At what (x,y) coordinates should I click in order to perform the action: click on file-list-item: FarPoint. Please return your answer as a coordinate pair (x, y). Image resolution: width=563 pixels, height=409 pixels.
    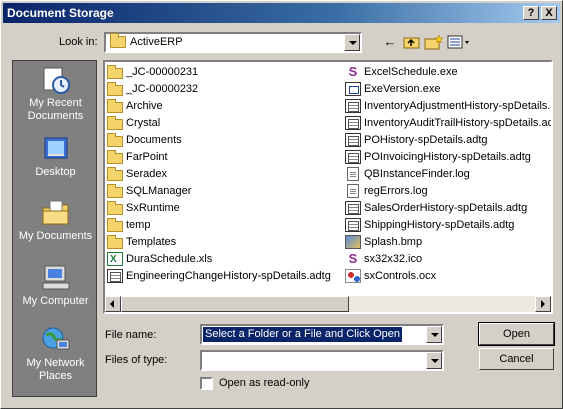
    Looking at the image, I should click on (137, 157).